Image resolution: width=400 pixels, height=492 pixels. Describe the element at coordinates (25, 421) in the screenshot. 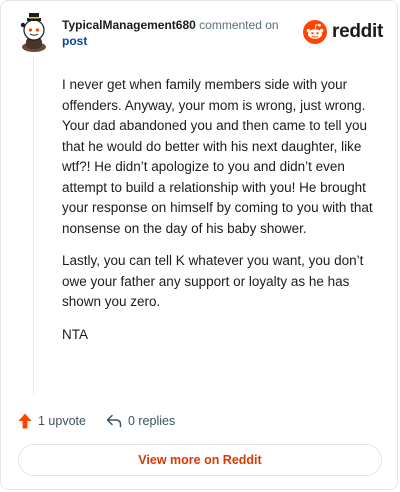

I see `upvote-arrow-icon` at that location.